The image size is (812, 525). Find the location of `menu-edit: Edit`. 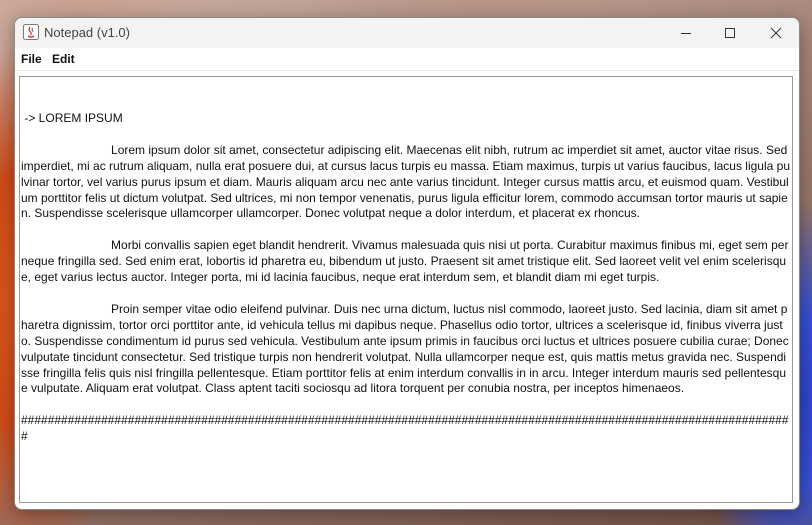

menu-edit: Edit is located at coordinates (63, 59).